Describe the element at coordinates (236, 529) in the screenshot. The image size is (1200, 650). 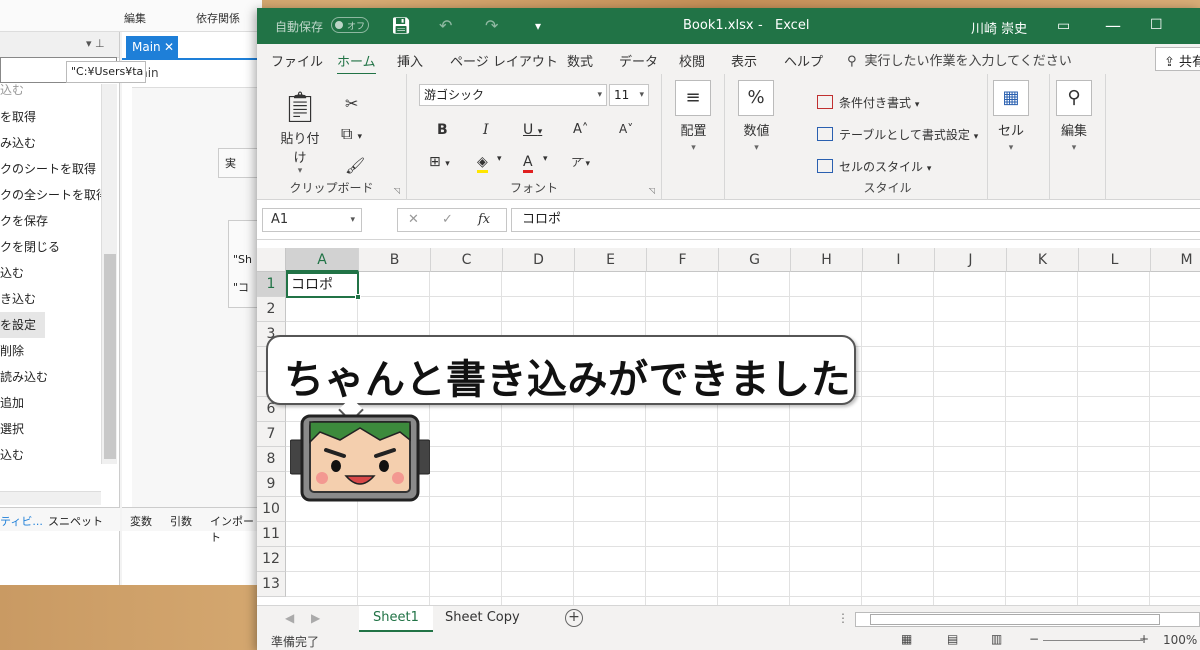
I see `tab-imports: インポート` at that location.